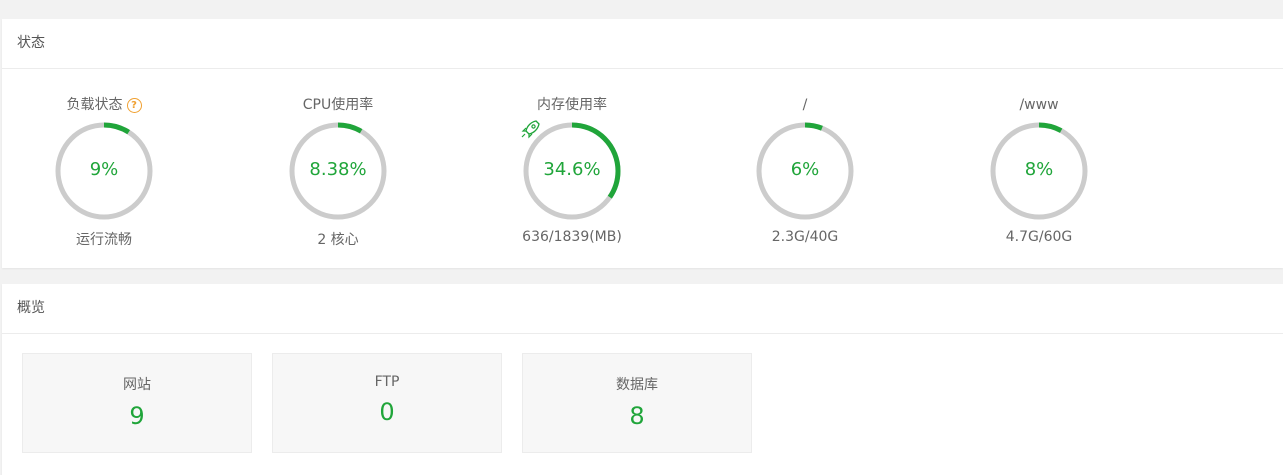  What do you see at coordinates (531, 129) in the screenshot?
I see `rocket-icon` at bounding box center [531, 129].